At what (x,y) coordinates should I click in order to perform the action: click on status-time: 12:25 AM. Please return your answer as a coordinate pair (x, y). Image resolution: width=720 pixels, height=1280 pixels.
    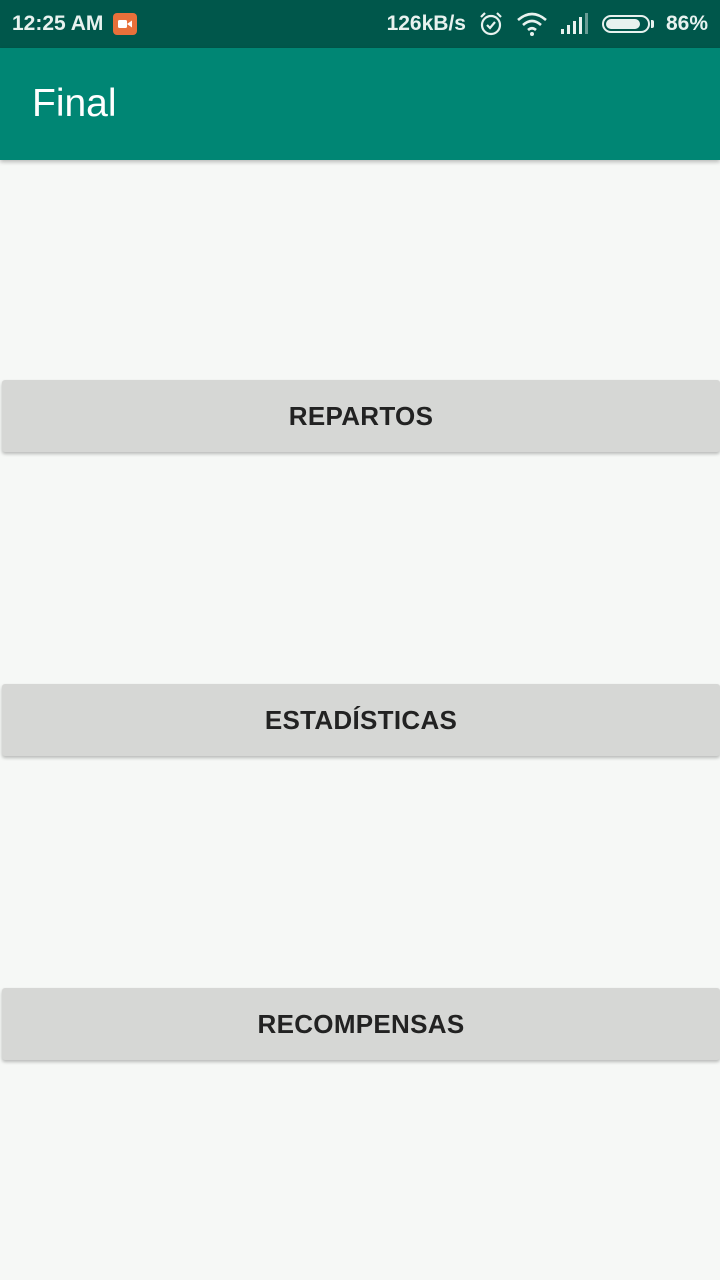
    Looking at the image, I should click on (58, 23).